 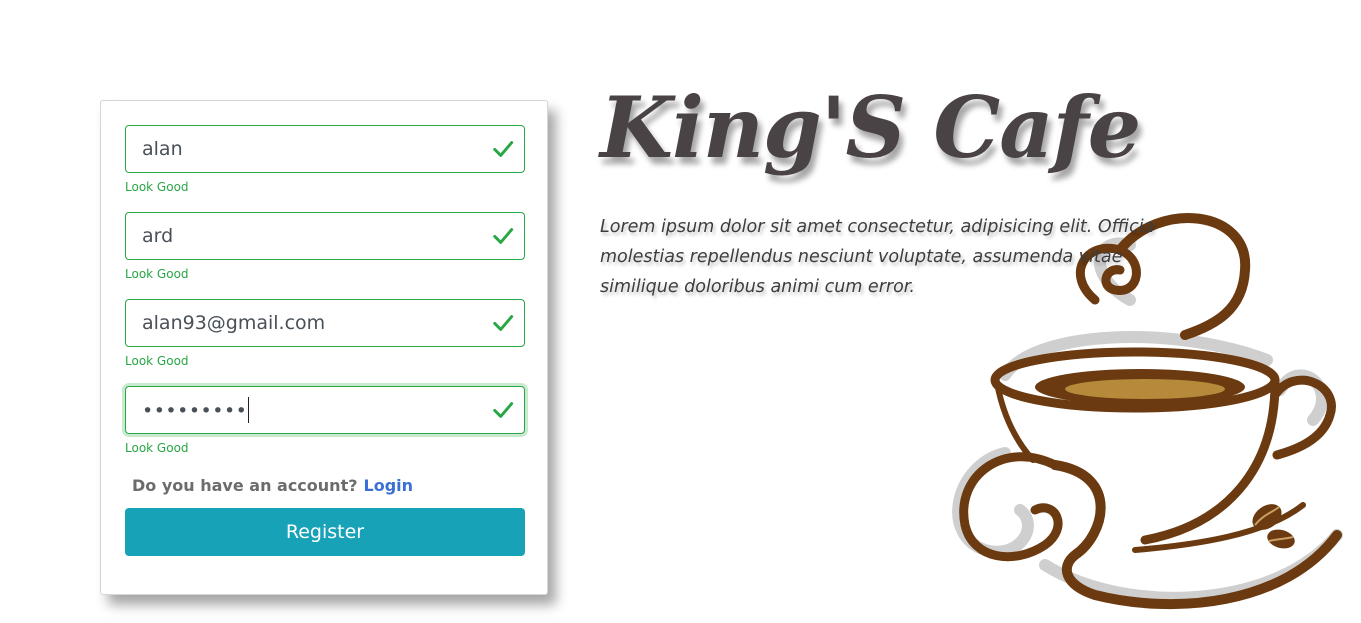 I want to click on first-name-input, so click(x=325, y=149).